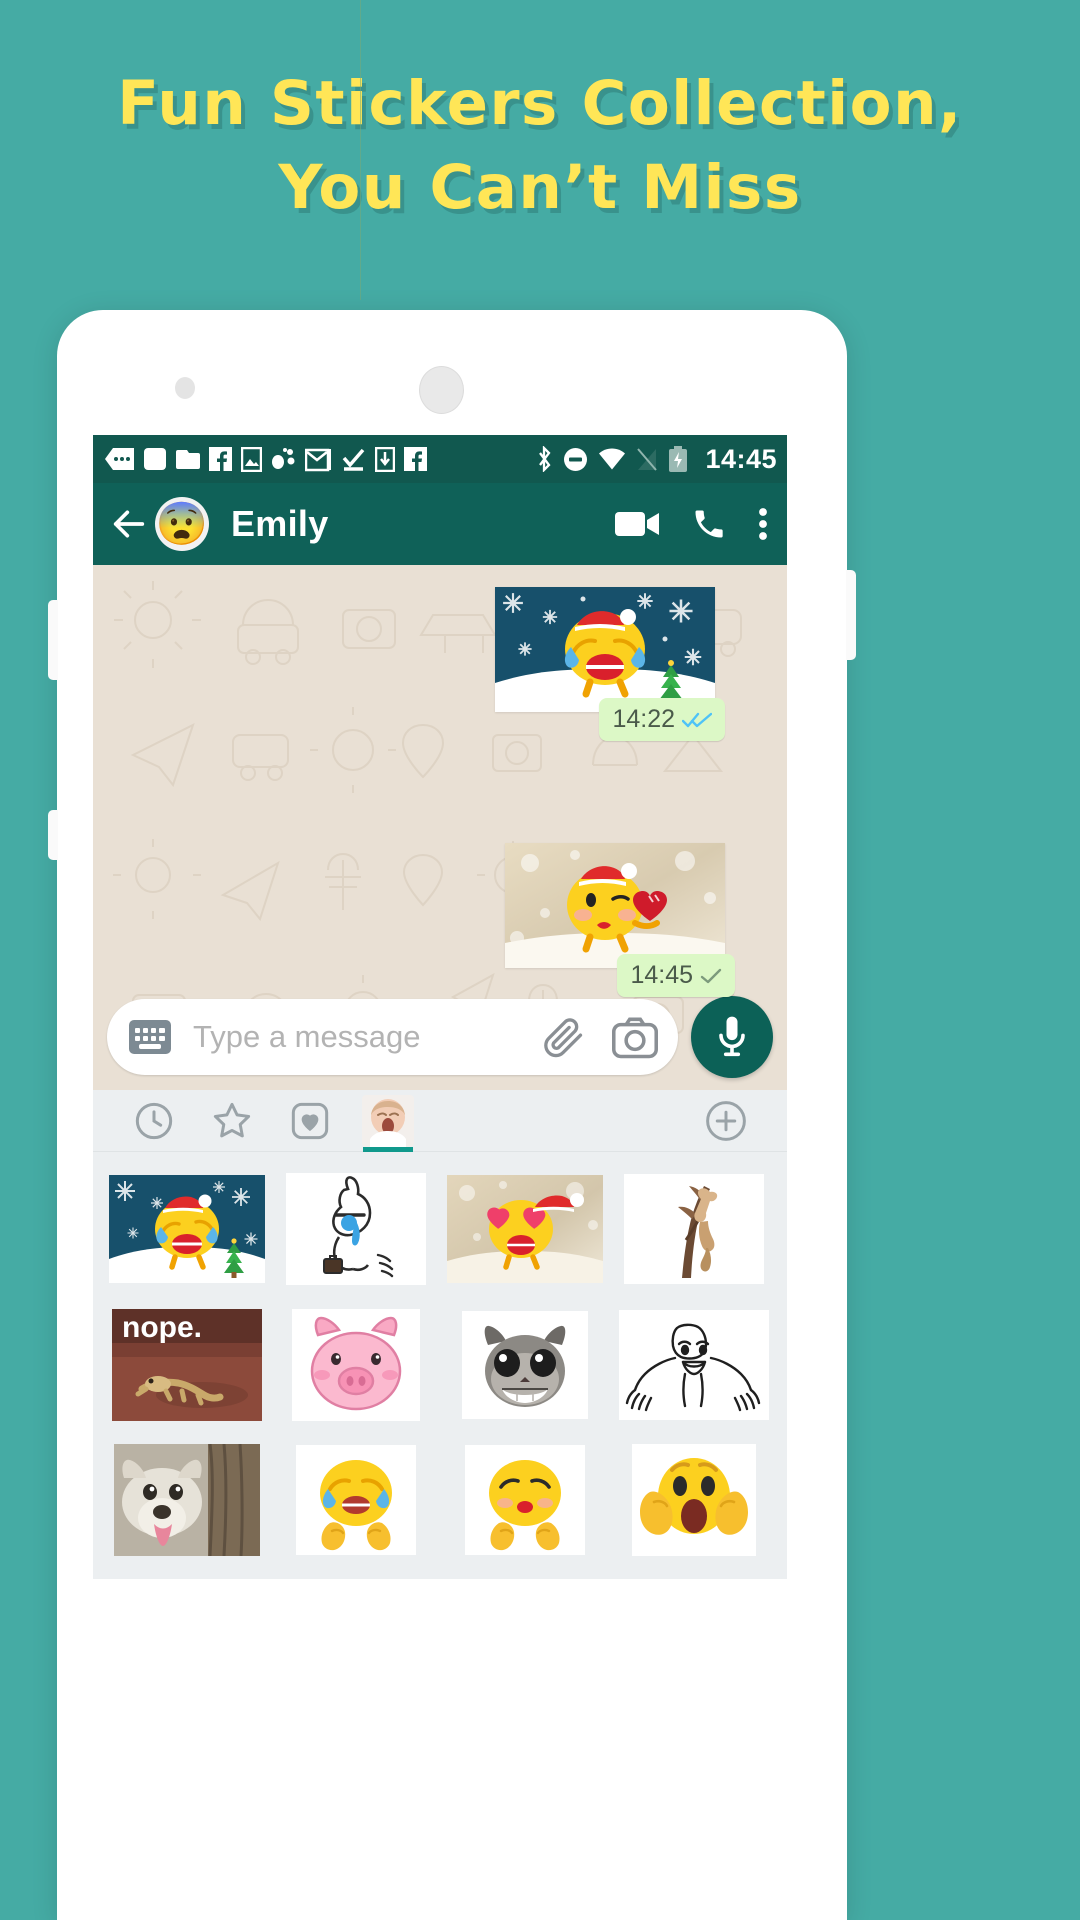 This screenshot has height=1920, width=1080. Describe the element at coordinates (678, 458) in the screenshot. I see `battery-charging-icon` at that location.